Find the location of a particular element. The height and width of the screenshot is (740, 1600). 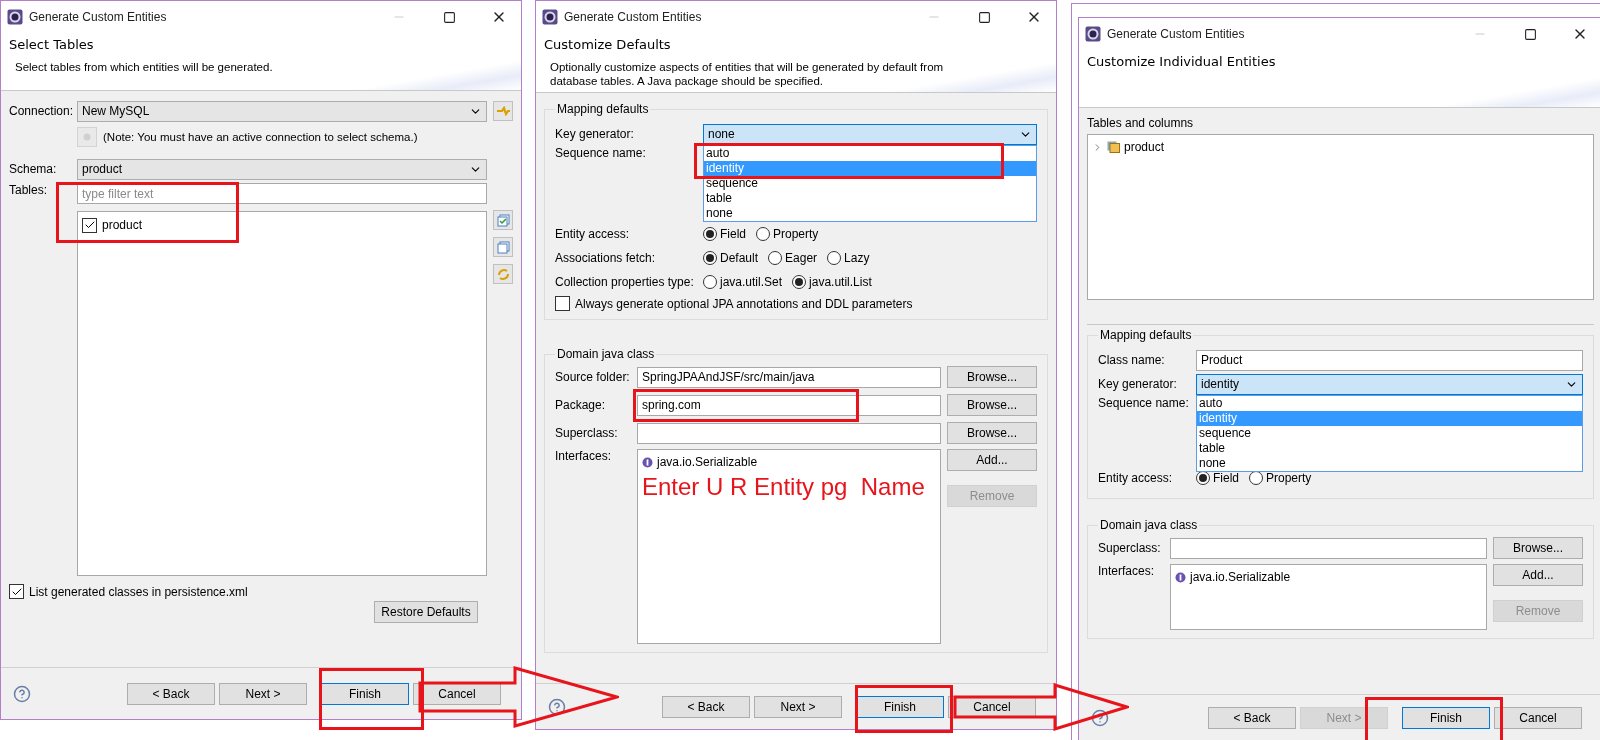

restore-defaults-button: Restore Defaults is located at coordinates (426, 612).